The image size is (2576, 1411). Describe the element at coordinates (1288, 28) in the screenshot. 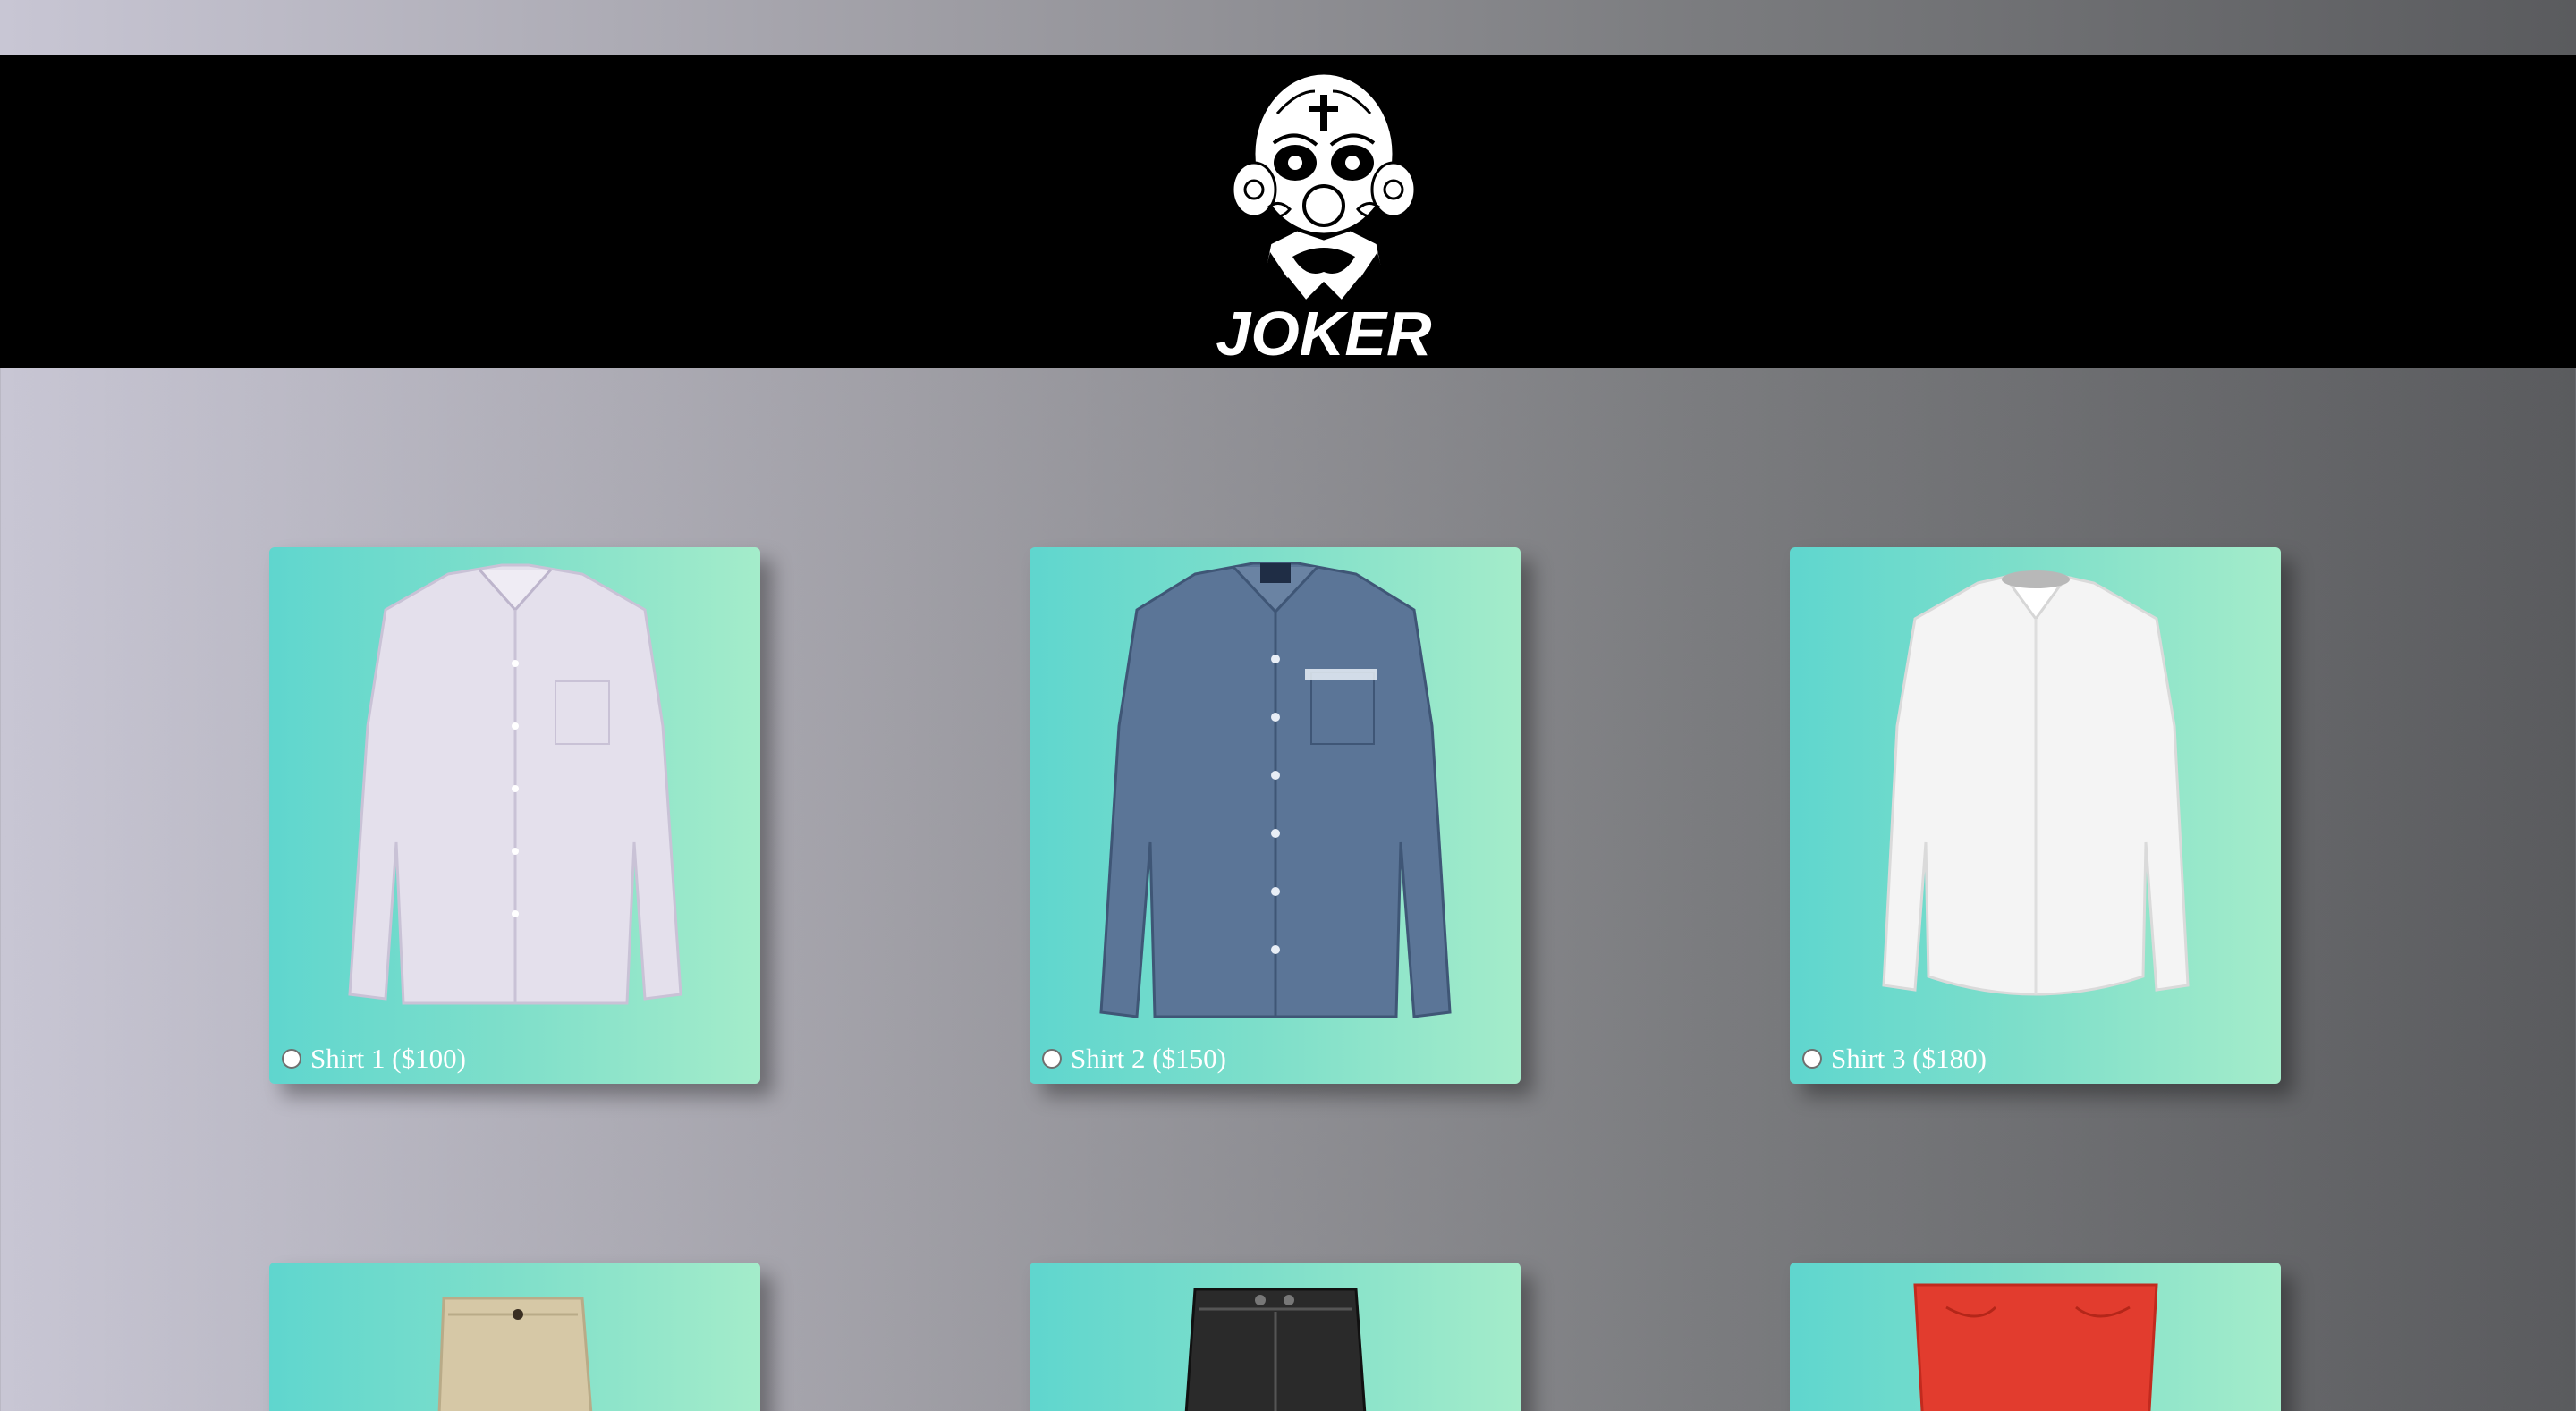

I see `top-strip` at that location.